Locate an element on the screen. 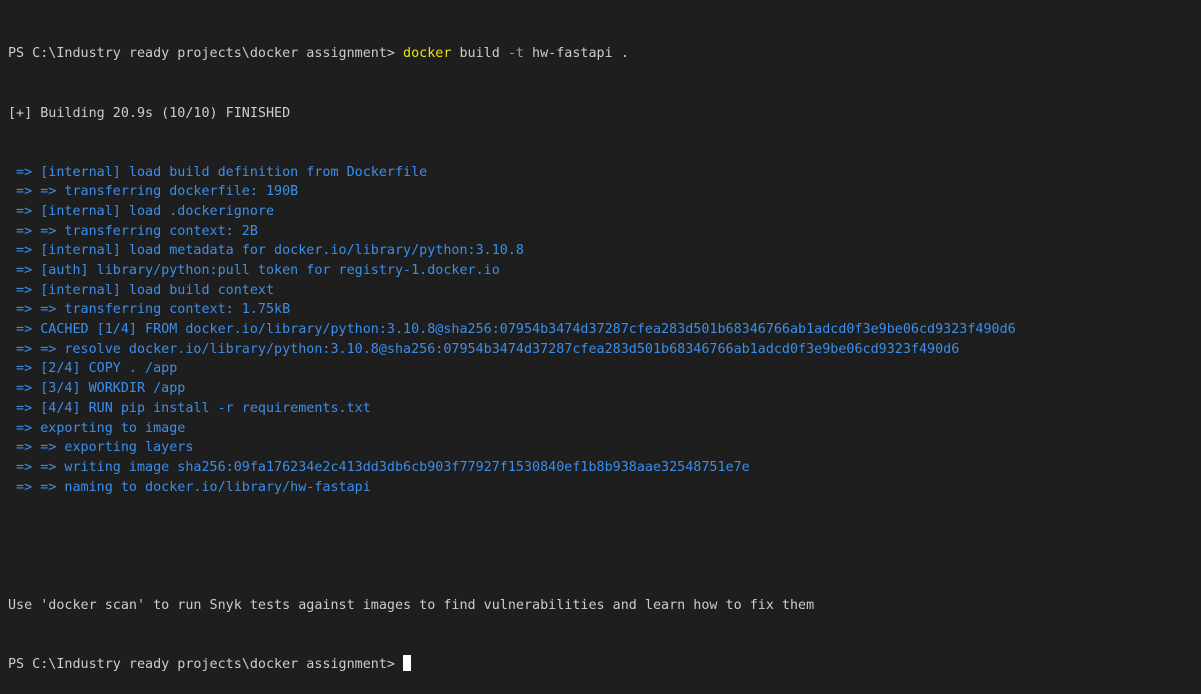 The width and height of the screenshot is (1201, 694). build-log-line: => [2/4] COPY . /app is located at coordinates (93, 369).